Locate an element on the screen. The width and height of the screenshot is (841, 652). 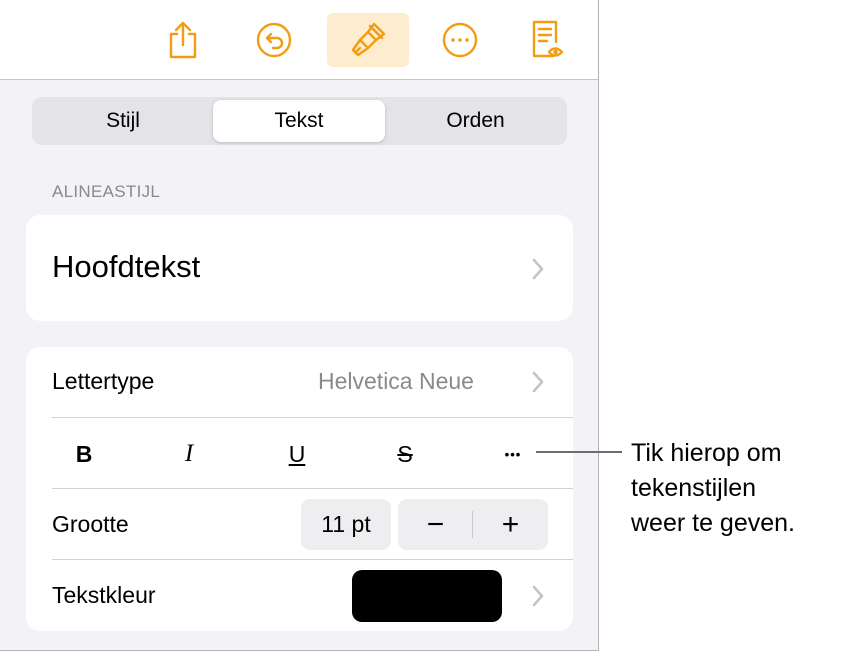
share-icon is located at coordinates (183, 40).